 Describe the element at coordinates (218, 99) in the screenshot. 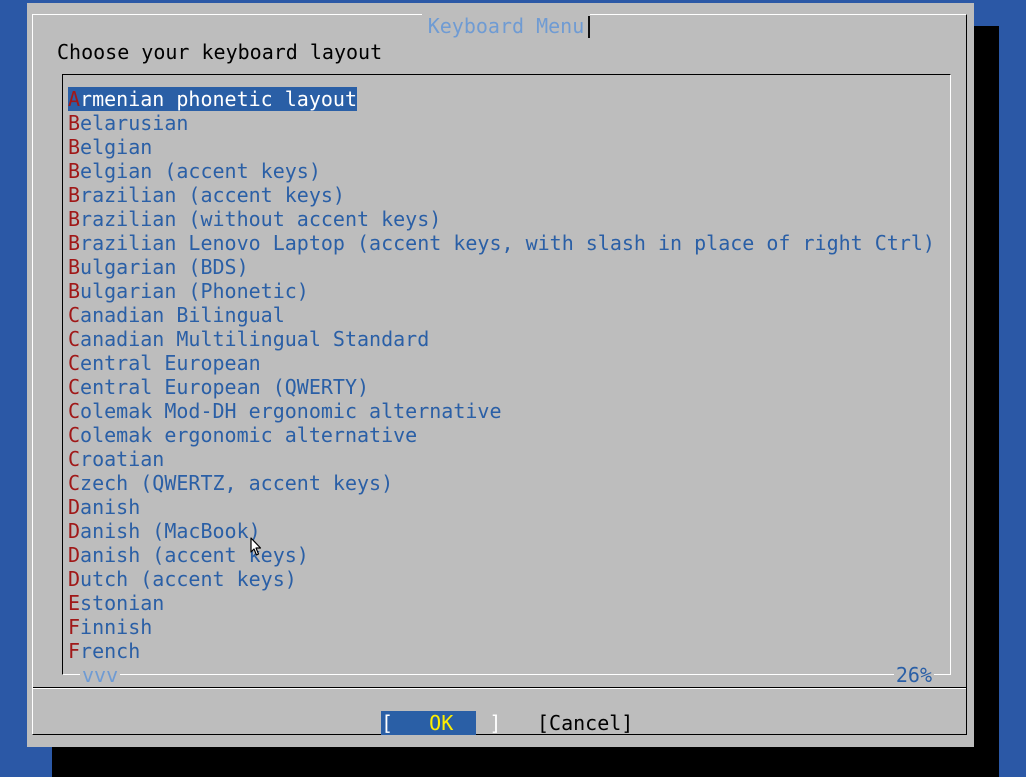

I see `layout-option-label: rmenian phonetic layout` at that location.